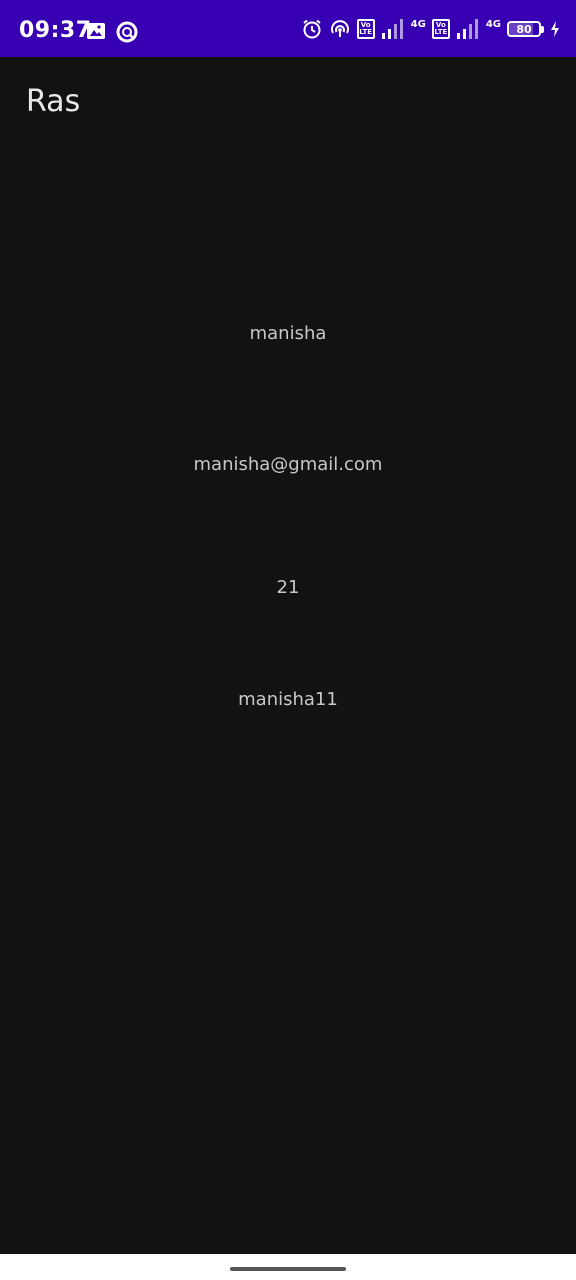 This screenshot has height=1280, width=576. What do you see at coordinates (312, 29) in the screenshot?
I see `alarm-icon` at bounding box center [312, 29].